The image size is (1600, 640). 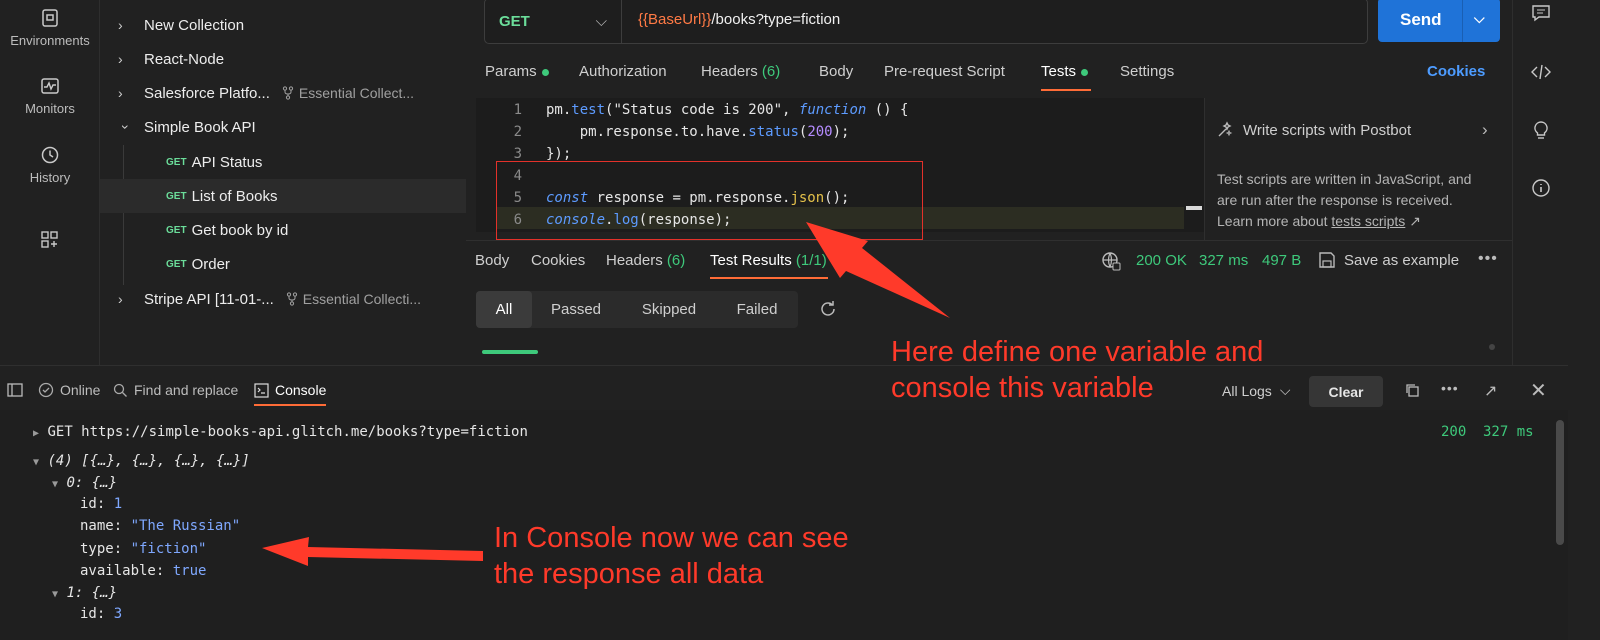 What do you see at coordinates (372, 551) in the screenshot?
I see `arrow-bottom` at bounding box center [372, 551].